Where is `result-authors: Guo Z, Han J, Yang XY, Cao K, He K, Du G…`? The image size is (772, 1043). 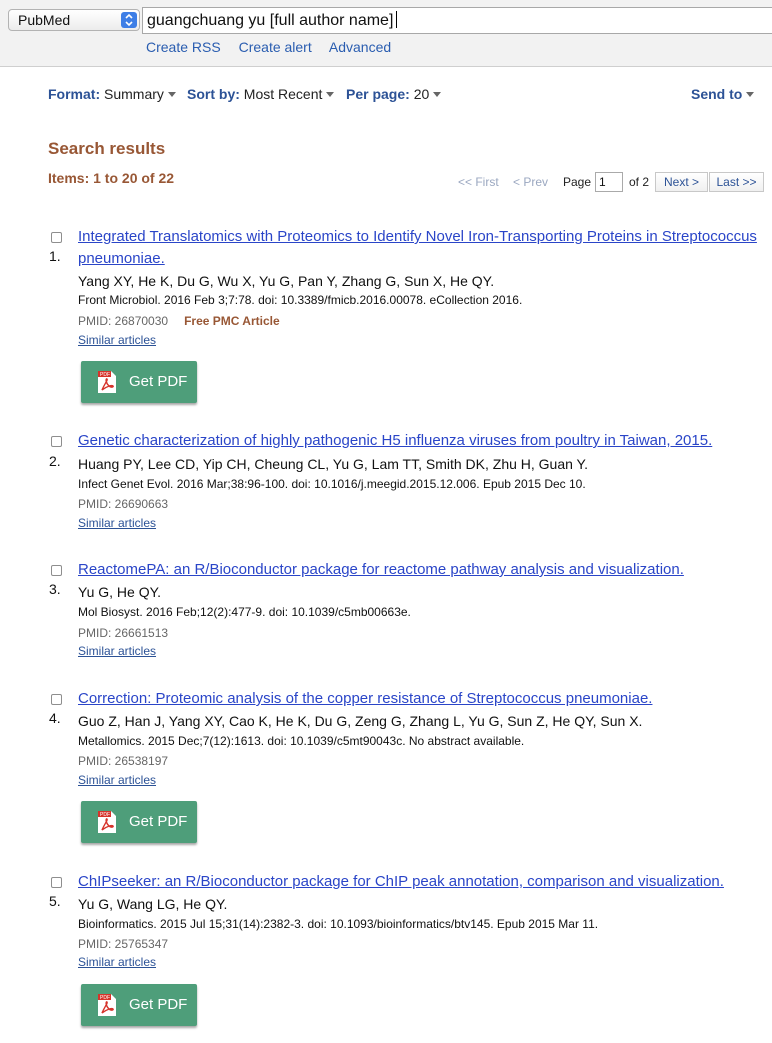
result-authors: Guo Z, Han J, Yang XY, Cao K, He K, Du G… is located at coordinates (360, 721).